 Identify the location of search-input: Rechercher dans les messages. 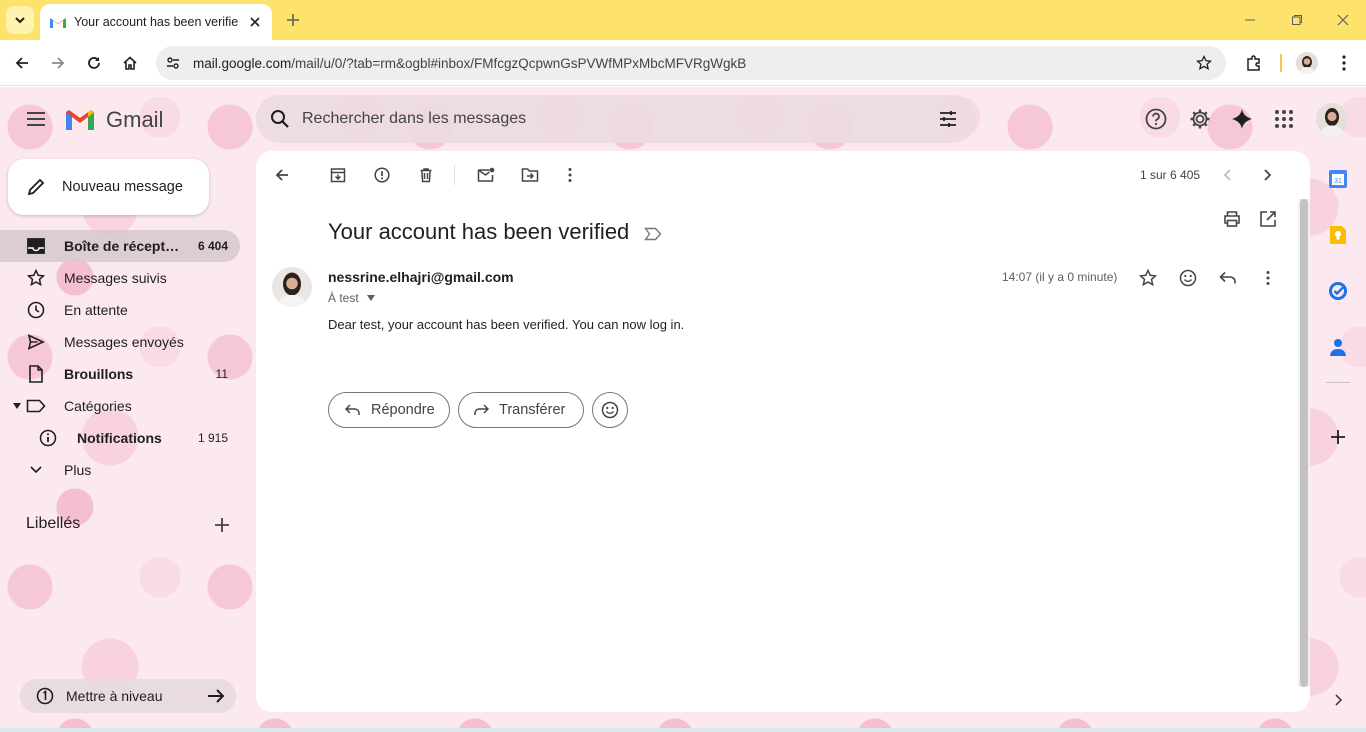
(414, 119).